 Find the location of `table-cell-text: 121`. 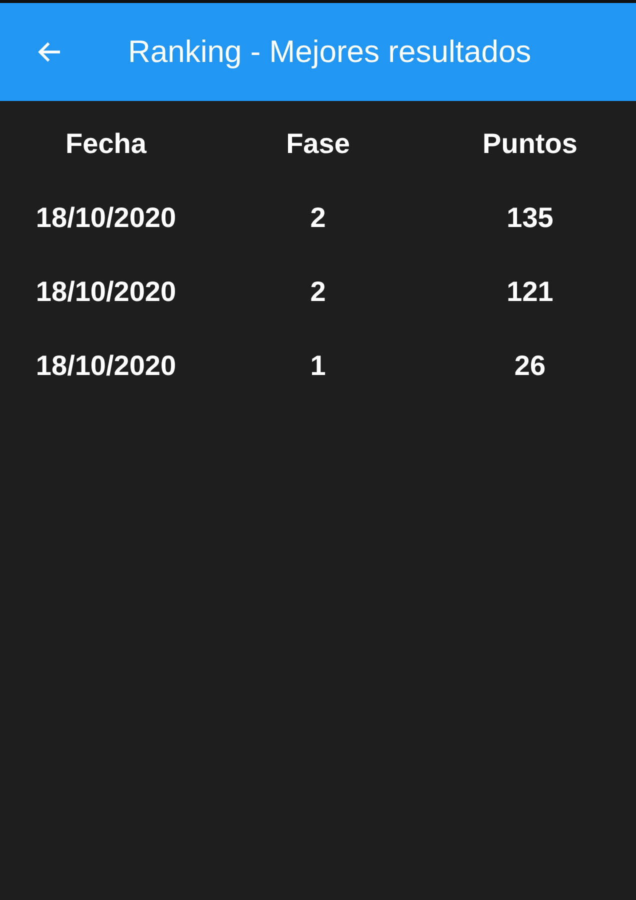

table-cell-text: 121 is located at coordinates (530, 292).